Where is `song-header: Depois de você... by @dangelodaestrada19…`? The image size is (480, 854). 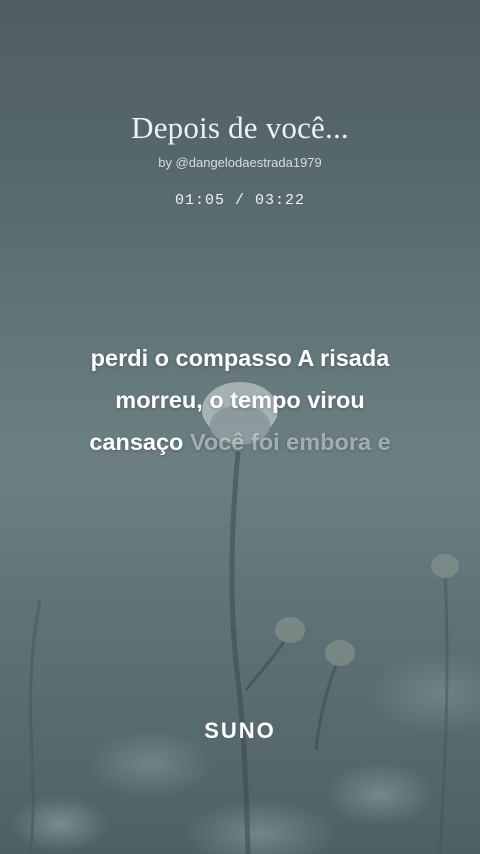 song-header: Depois de você... by @dangelodaestrada19… is located at coordinates (240, 159).